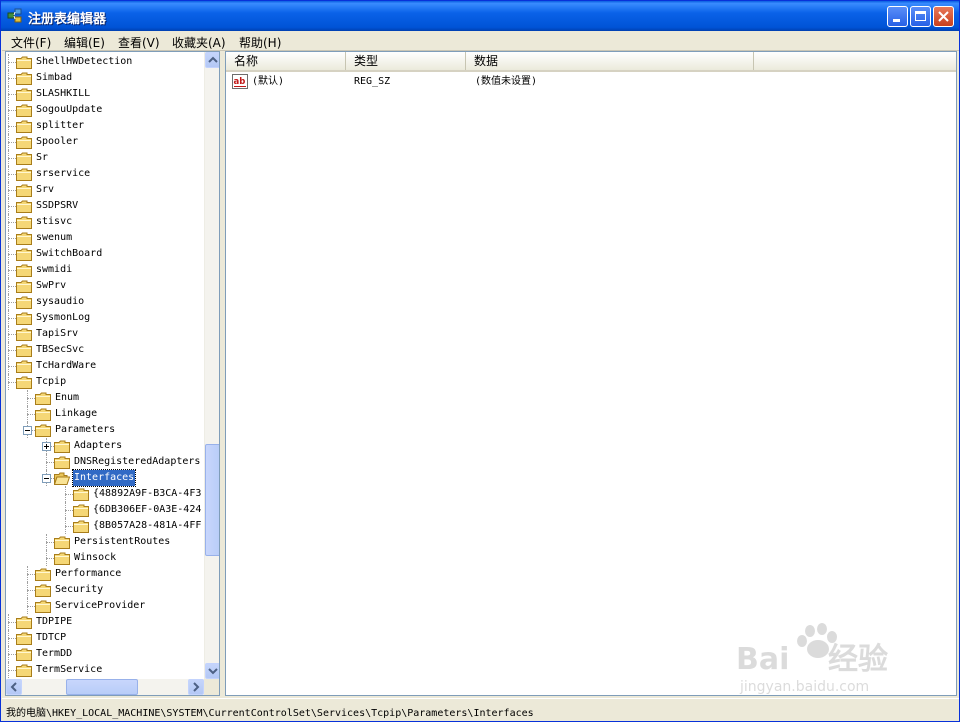 Image resolution: width=960 pixels, height=722 pixels. Describe the element at coordinates (105, 654) in the screenshot. I see `tree-item: TermDD` at that location.